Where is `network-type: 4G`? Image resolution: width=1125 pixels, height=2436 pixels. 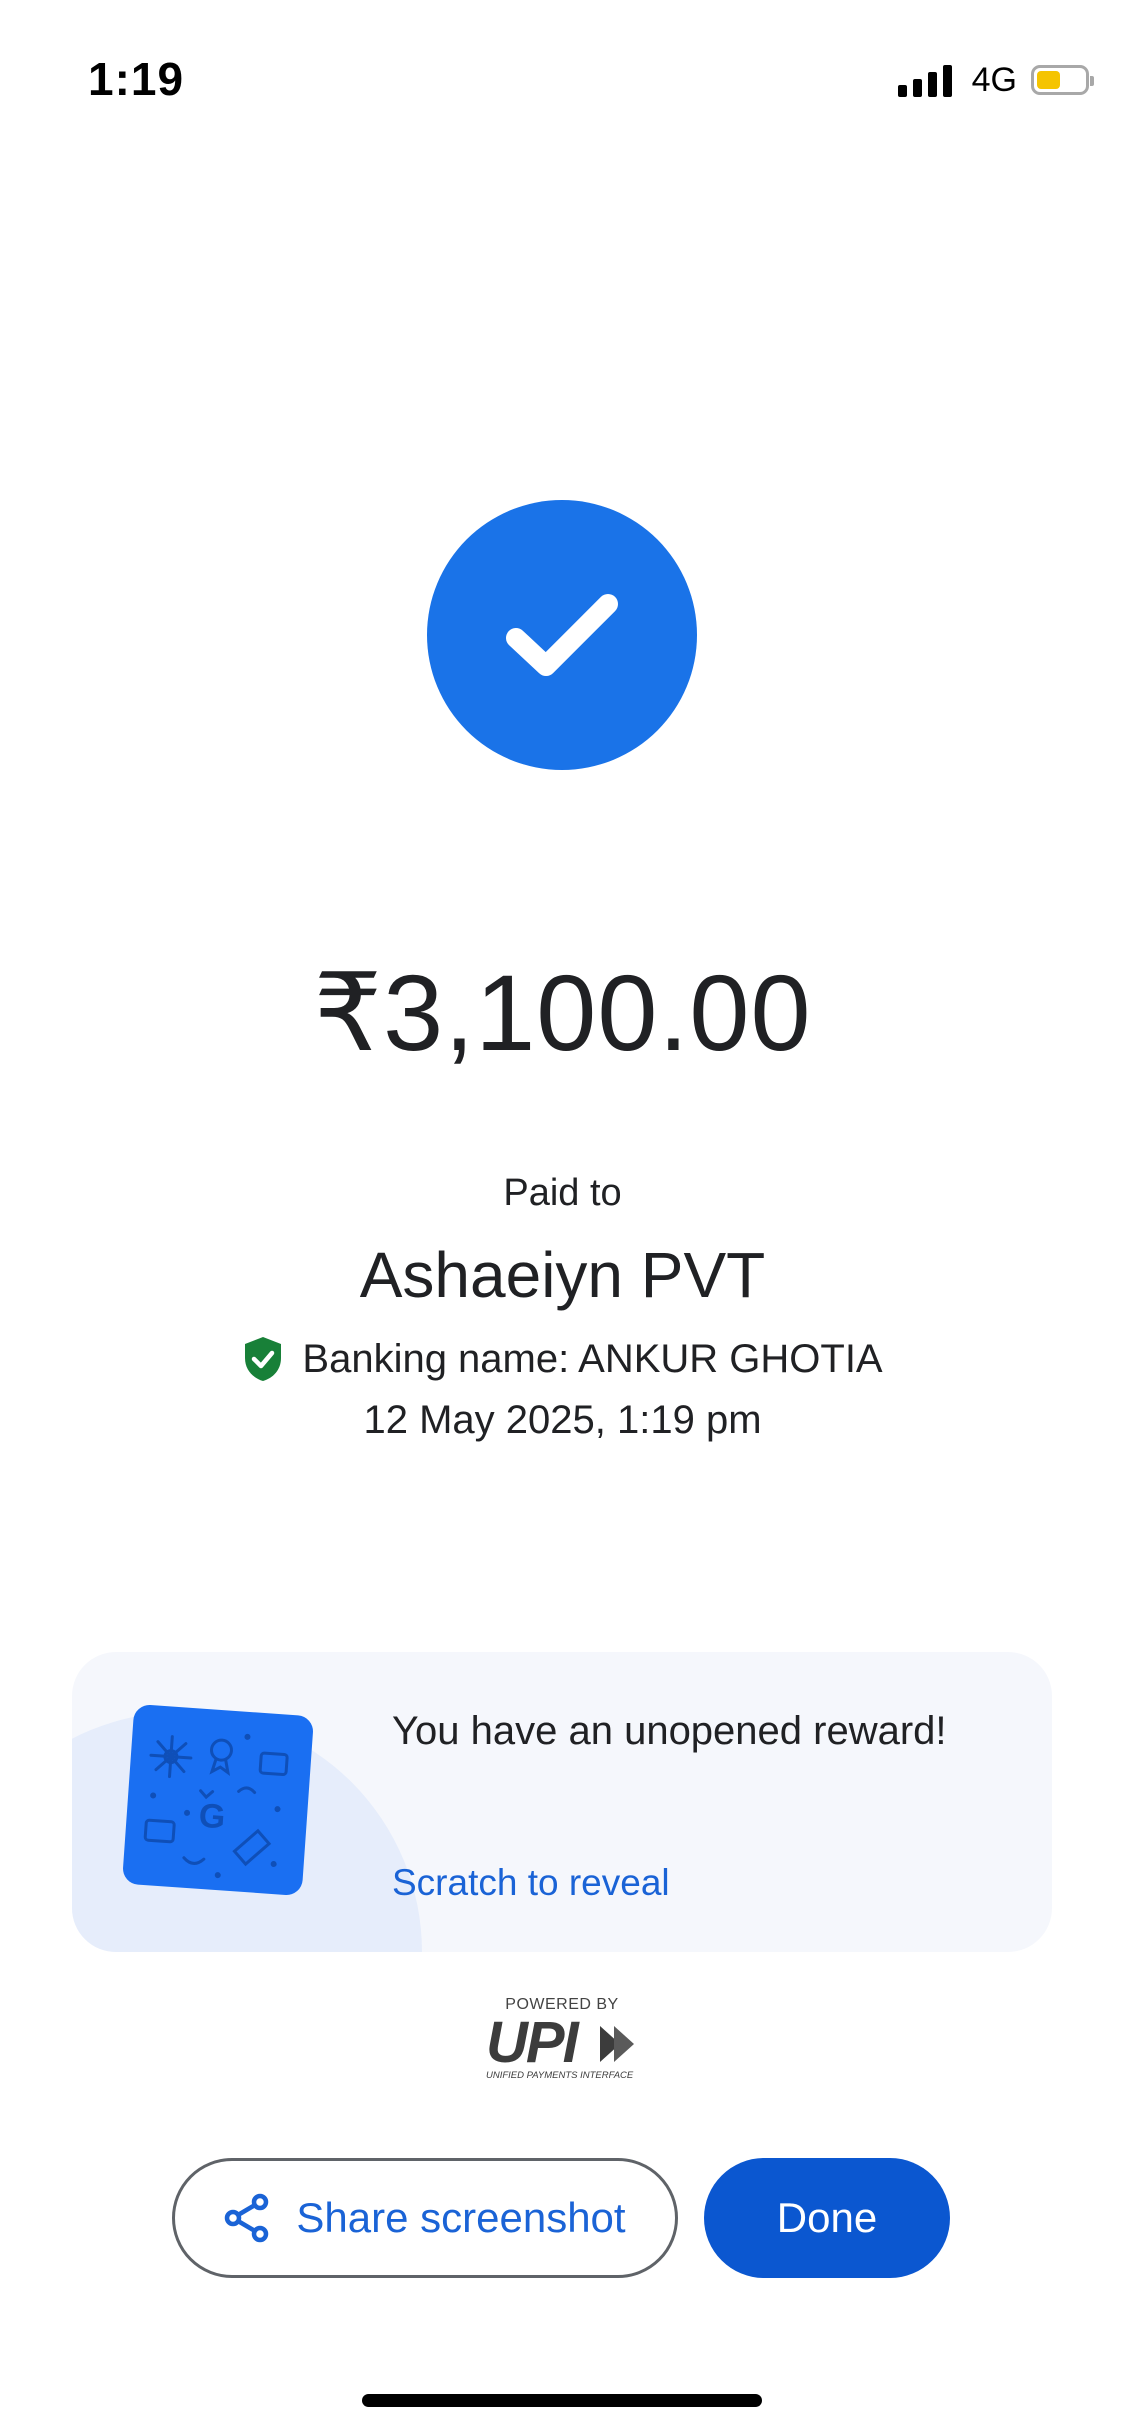 network-type: 4G is located at coordinates (994, 79).